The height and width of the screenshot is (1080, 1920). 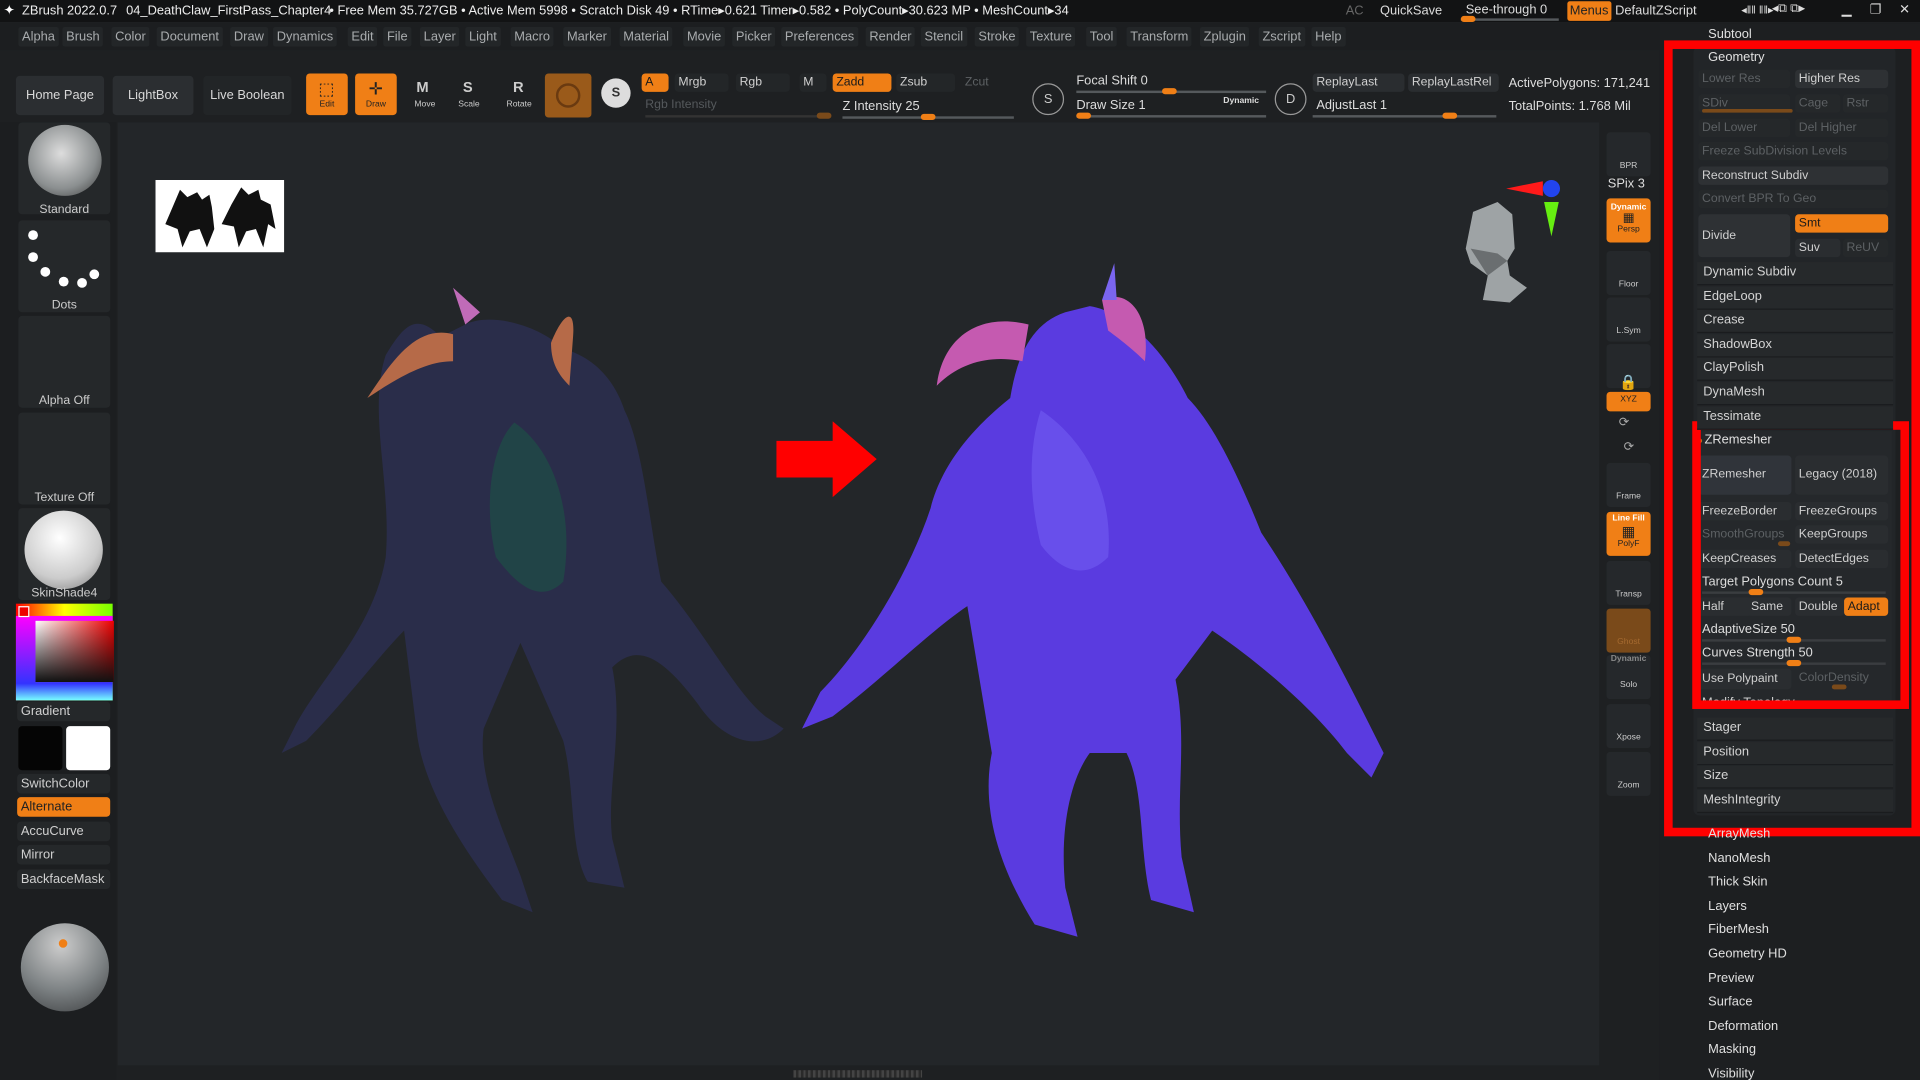 What do you see at coordinates (88, 748) in the screenshot?
I see `secondary-color-white` at bounding box center [88, 748].